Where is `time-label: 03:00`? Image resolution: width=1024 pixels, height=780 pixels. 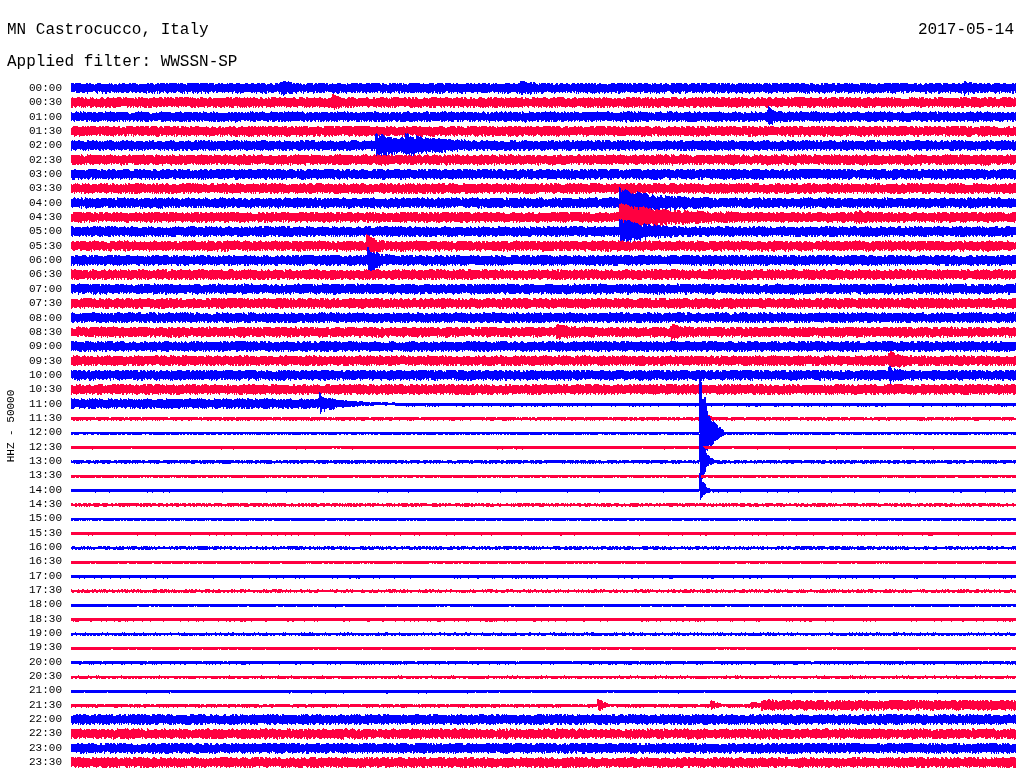
time-label: 03:00 is located at coordinates (45, 174).